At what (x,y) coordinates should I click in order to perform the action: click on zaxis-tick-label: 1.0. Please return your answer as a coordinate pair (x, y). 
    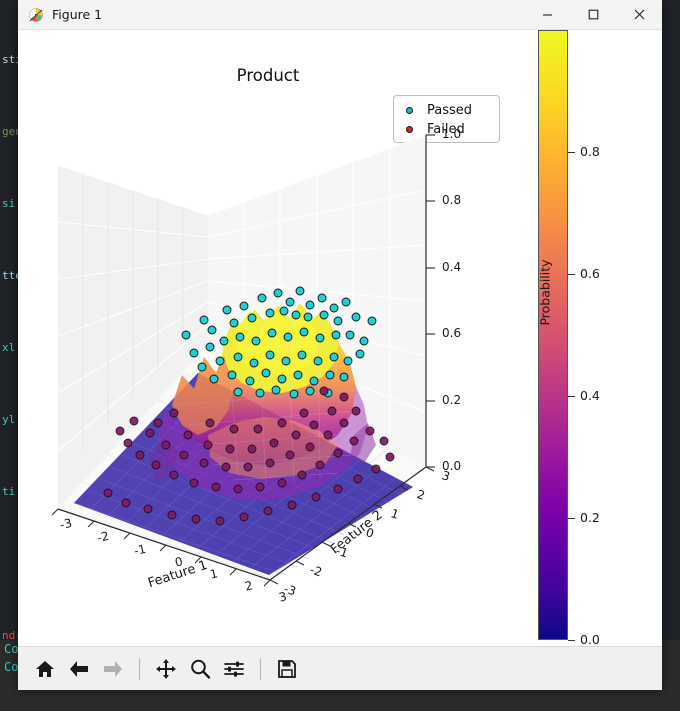
    Looking at the image, I should click on (452, 134).